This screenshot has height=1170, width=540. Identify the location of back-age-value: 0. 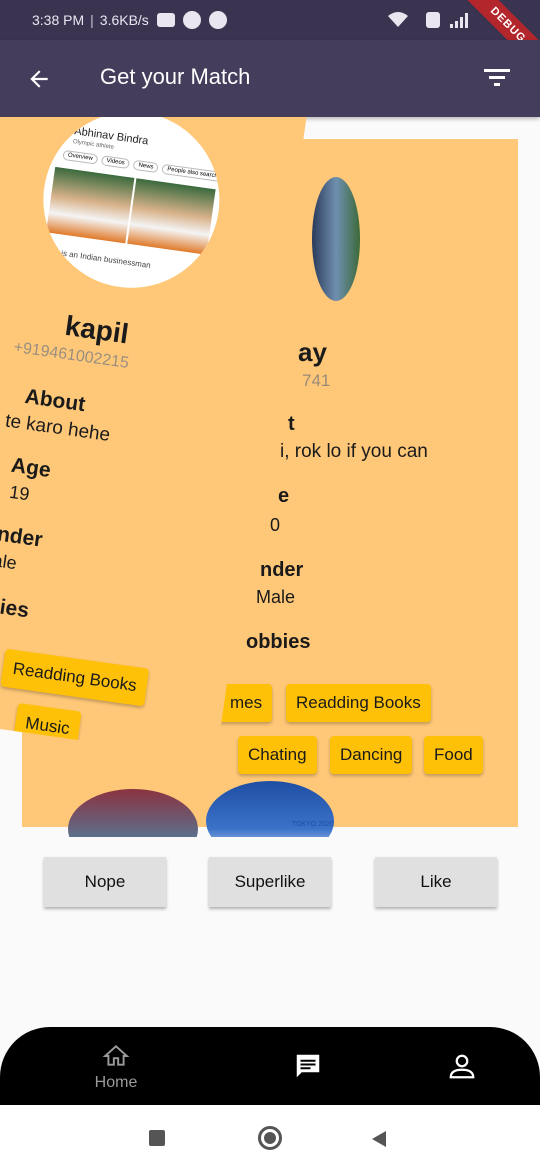
(275, 525).